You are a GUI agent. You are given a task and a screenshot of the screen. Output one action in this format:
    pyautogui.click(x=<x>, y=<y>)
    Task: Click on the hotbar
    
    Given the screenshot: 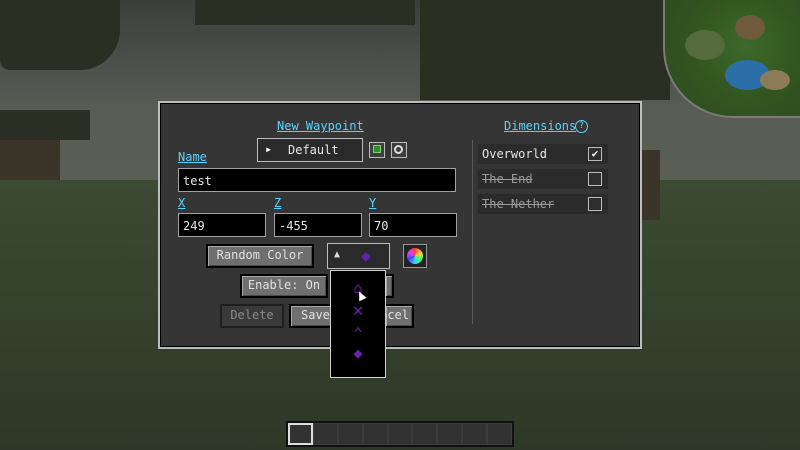 What is the action you would take?
    pyautogui.click(x=400, y=434)
    